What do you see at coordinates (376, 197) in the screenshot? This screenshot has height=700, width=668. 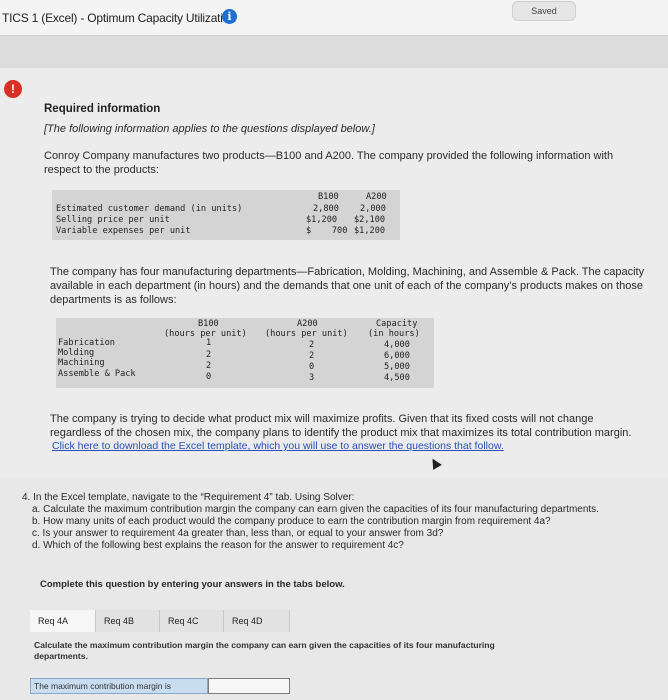 I see `product-header-a200: A200` at bounding box center [376, 197].